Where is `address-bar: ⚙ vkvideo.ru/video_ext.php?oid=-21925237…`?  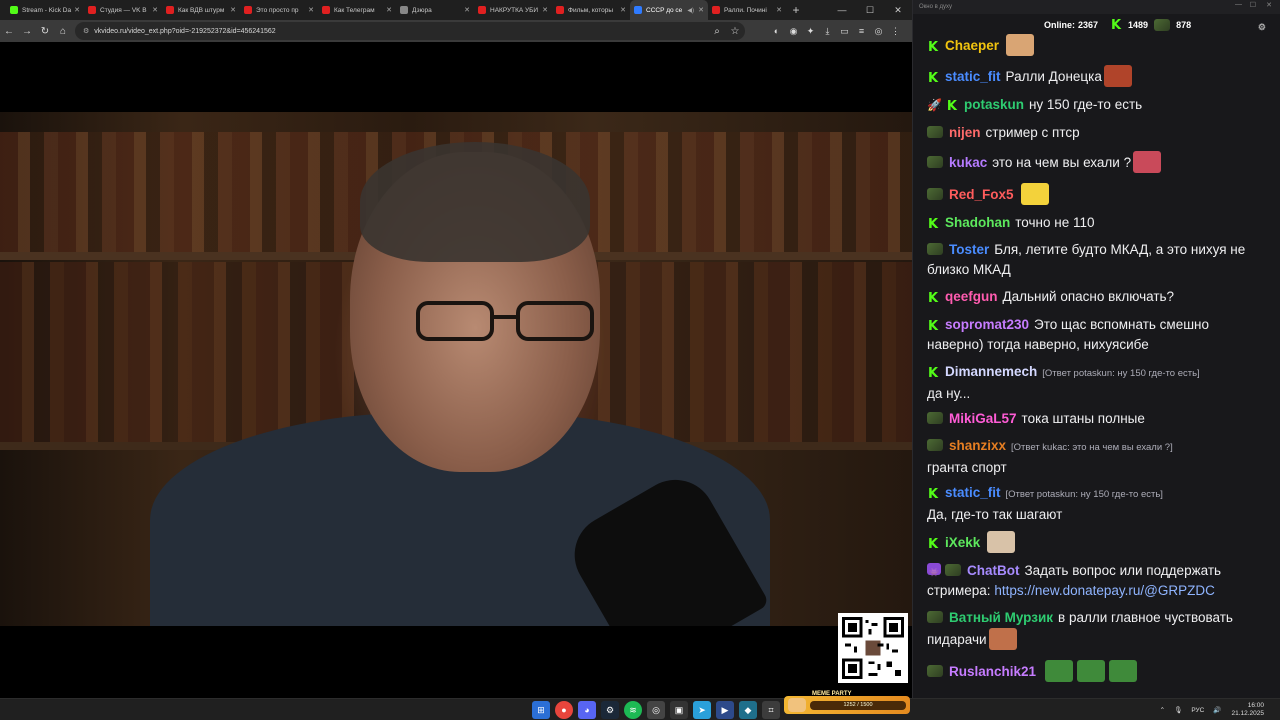
address-bar: ⚙ vkvideo.ru/video_ext.php?oid=-21925237… is located at coordinates (410, 31).